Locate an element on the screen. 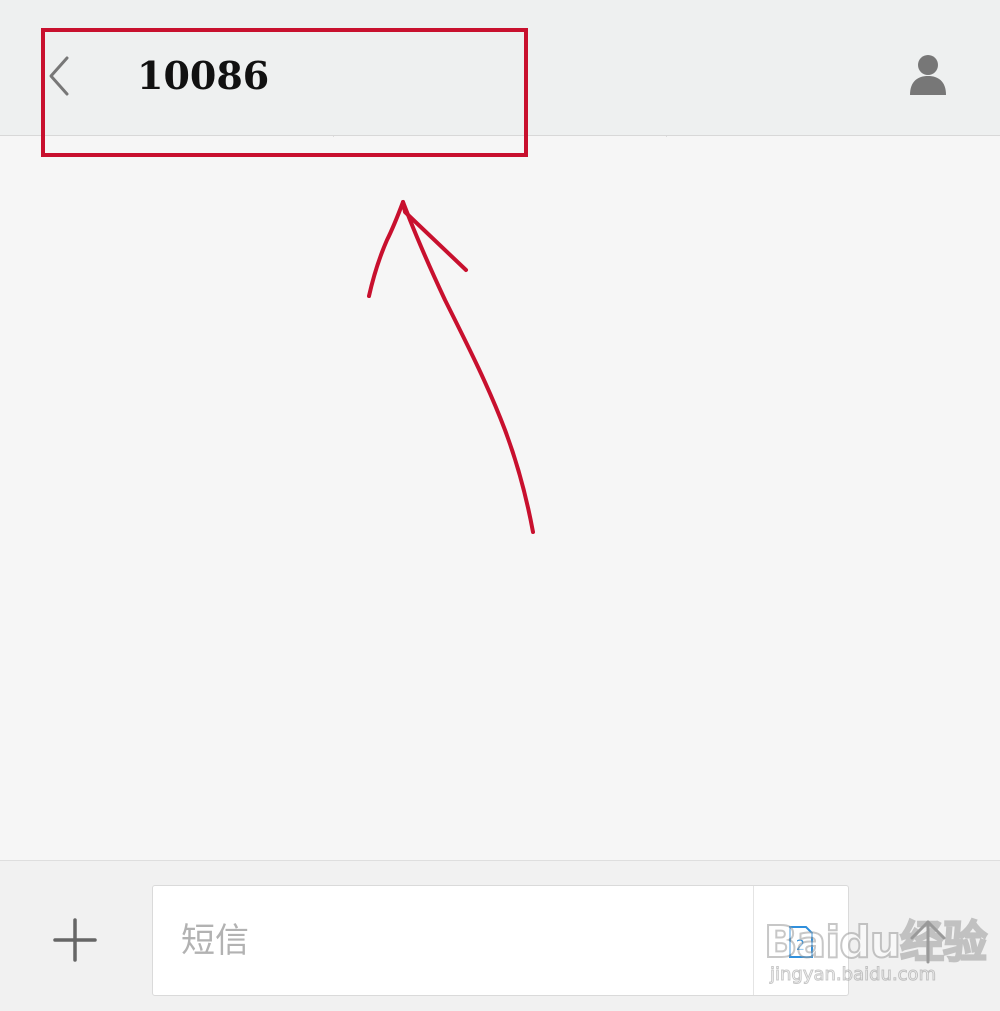  watermark: Baidu经验 jingyan.baidu.com is located at coordinates (880, 948).